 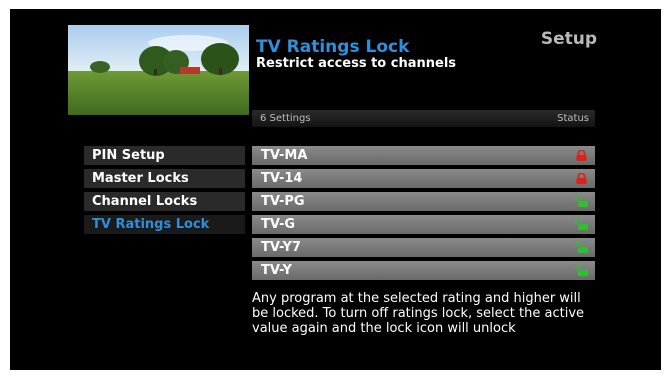 I want to click on rating-label: TV-14, so click(x=282, y=178).